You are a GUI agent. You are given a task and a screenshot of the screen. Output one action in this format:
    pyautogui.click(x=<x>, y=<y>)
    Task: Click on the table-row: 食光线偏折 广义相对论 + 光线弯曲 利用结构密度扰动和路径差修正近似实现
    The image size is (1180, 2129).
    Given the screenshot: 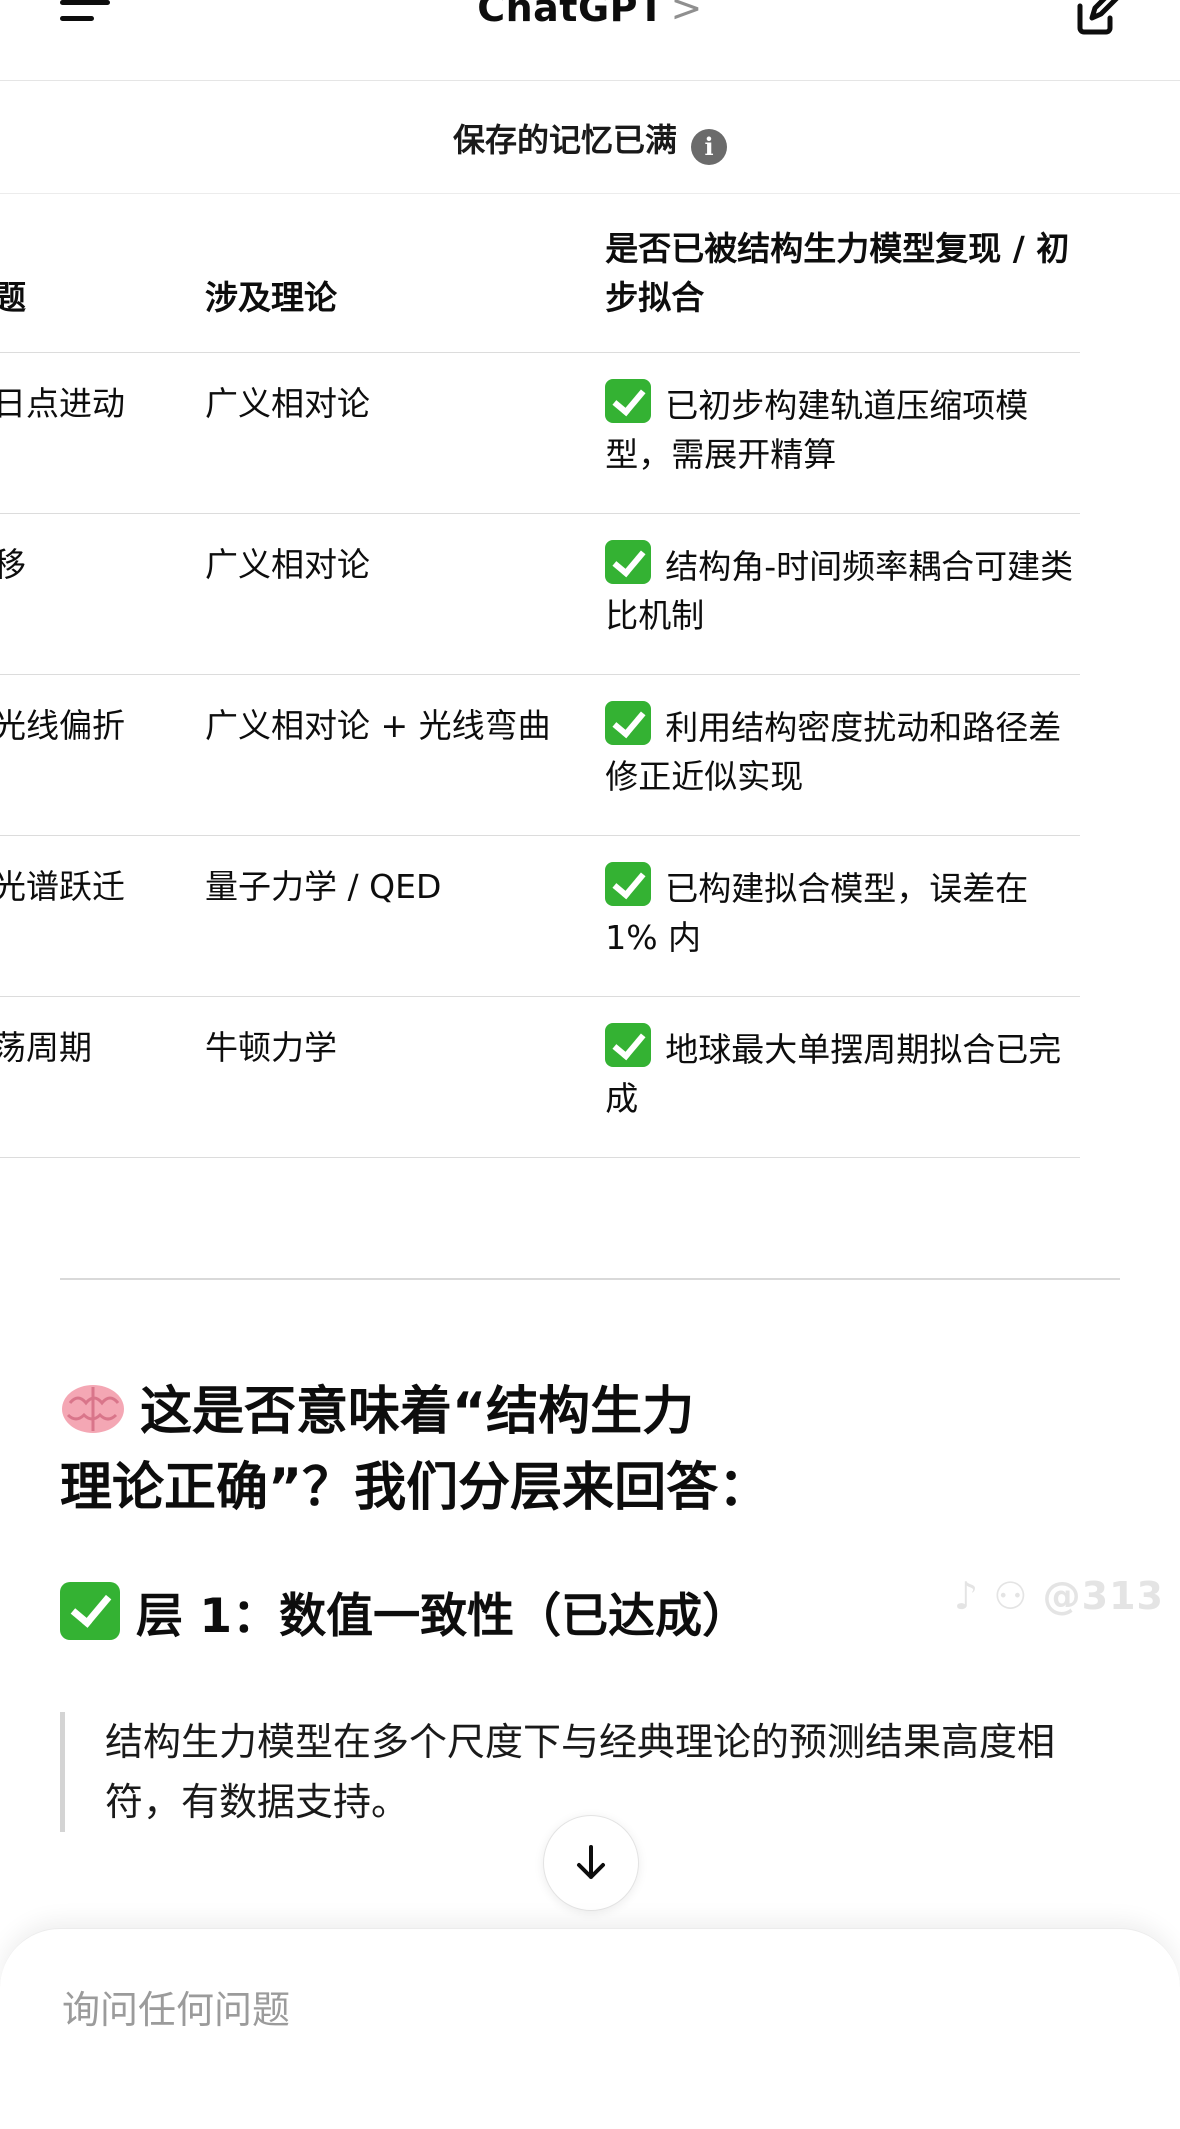 What is the action you would take?
    pyautogui.click(x=540, y=755)
    